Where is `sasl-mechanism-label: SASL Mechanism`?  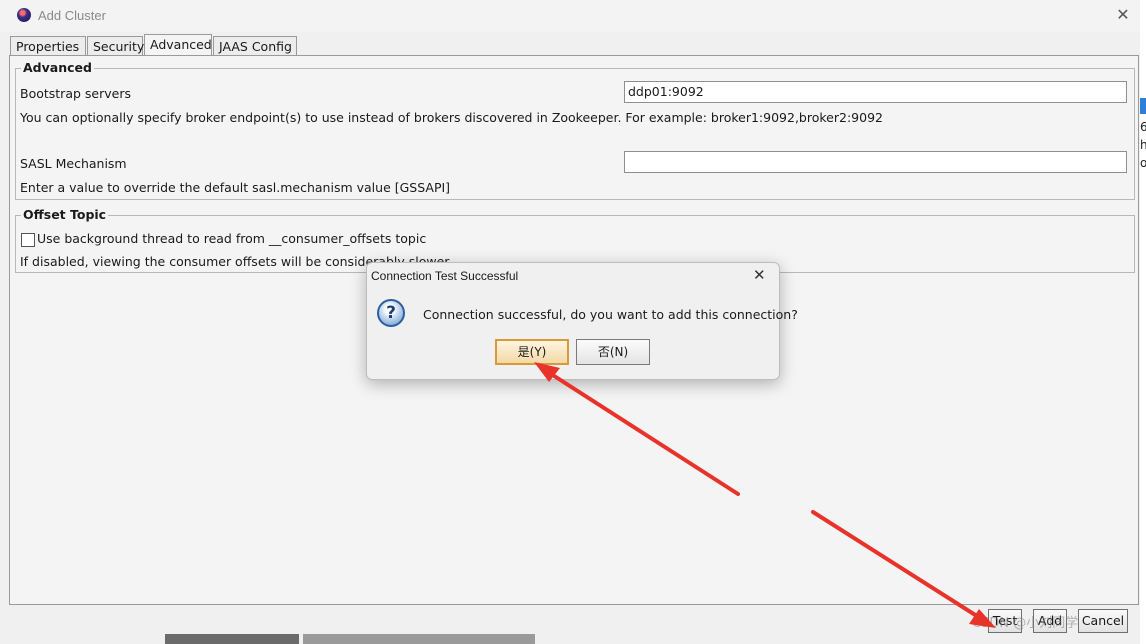
sasl-mechanism-label: SASL Mechanism is located at coordinates (73, 163).